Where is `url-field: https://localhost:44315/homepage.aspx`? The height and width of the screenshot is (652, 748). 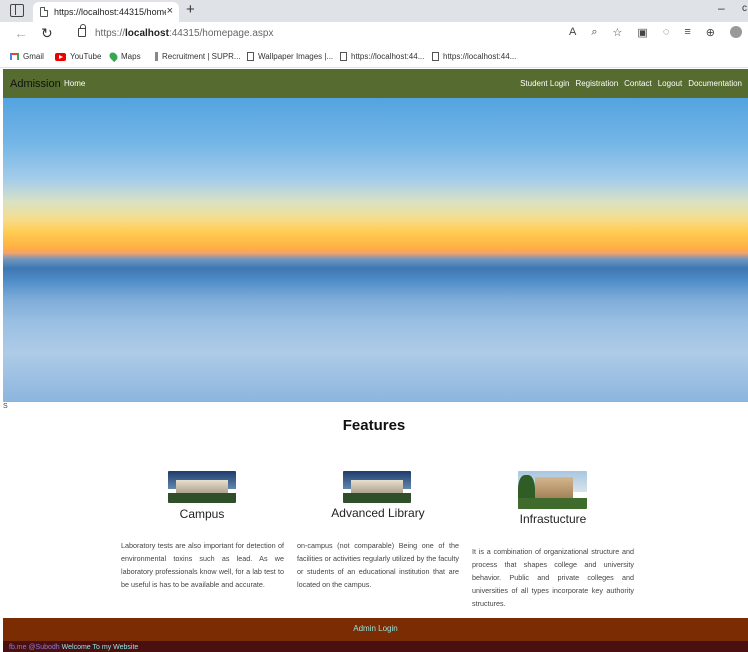
url-field: https://localhost:44315/homepage.aspx is located at coordinates (184, 33).